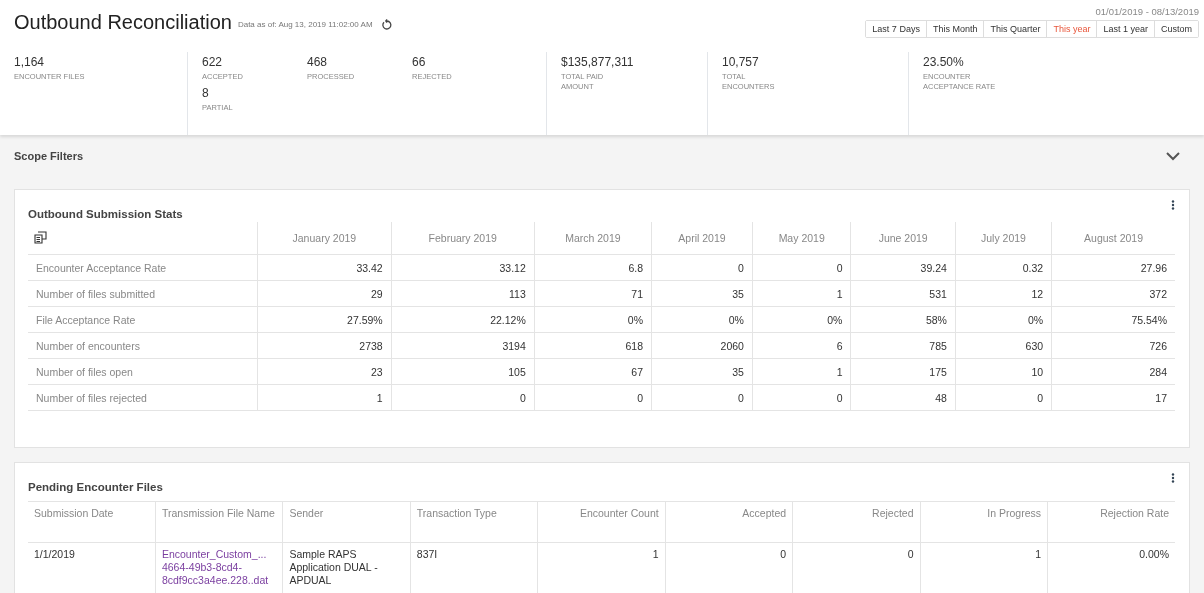 This screenshot has width=1204, height=593. I want to click on column-header: In Progress, so click(984, 522).